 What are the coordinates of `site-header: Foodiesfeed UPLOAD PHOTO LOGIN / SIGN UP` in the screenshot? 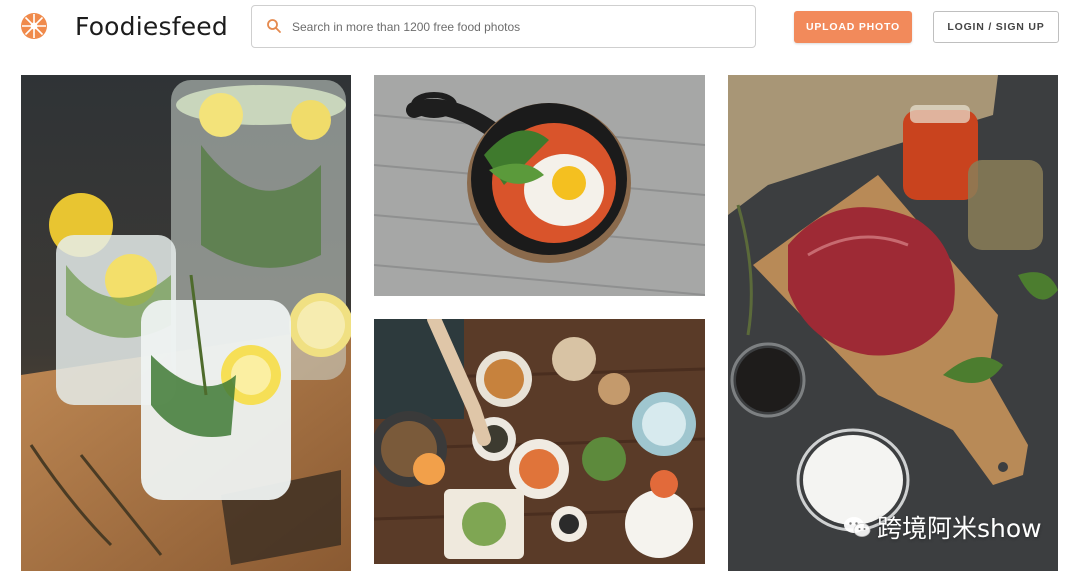 It's located at (540, 31).